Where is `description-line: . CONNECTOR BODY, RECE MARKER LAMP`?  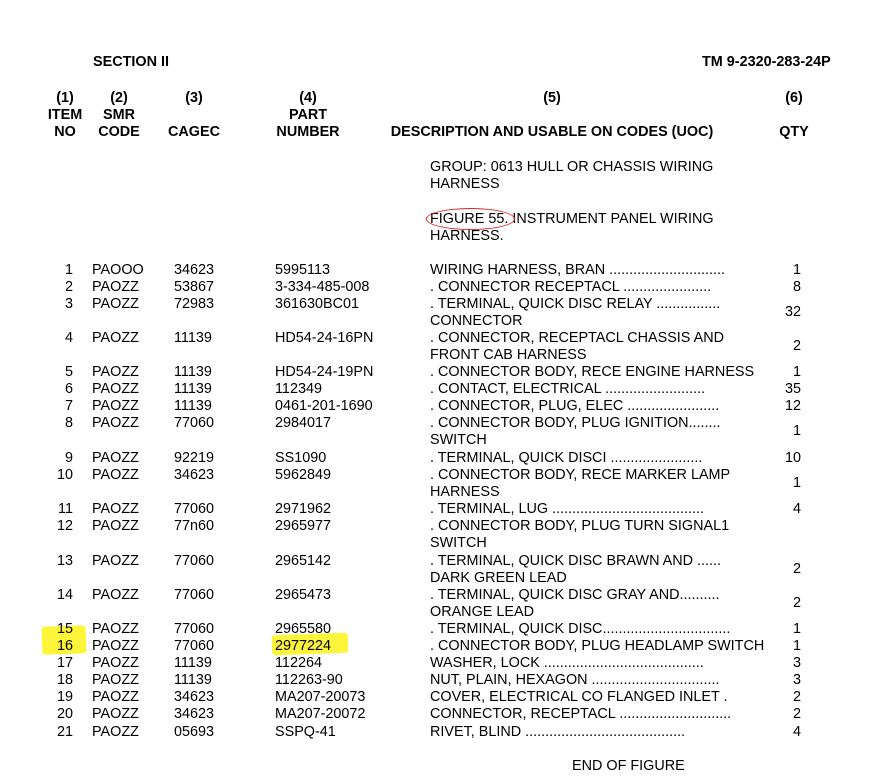
description-line: . CONNECTOR BODY, RECE MARKER LAMP is located at coordinates (580, 475).